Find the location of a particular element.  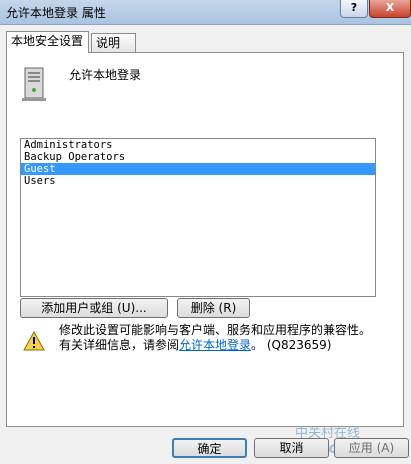

warning-line-1: 修改此设置可能影响与客户端、服务和应用程序的兼容性。 is located at coordinates (215, 330).